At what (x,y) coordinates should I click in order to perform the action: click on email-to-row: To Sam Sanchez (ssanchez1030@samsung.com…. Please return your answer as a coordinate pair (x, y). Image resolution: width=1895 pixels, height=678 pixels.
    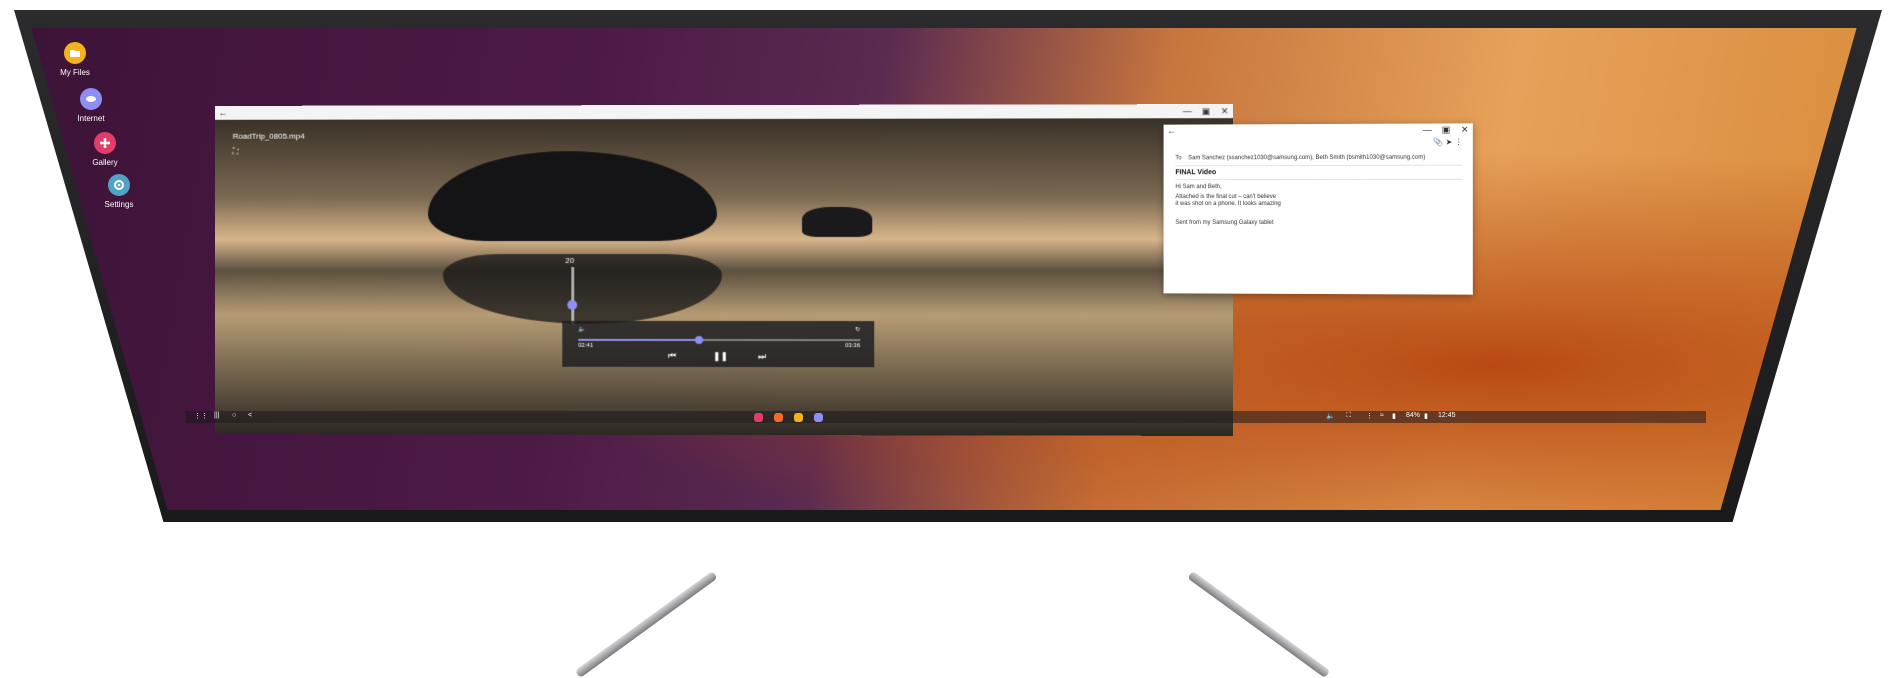
    Looking at the image, I should click on (1318, 158).